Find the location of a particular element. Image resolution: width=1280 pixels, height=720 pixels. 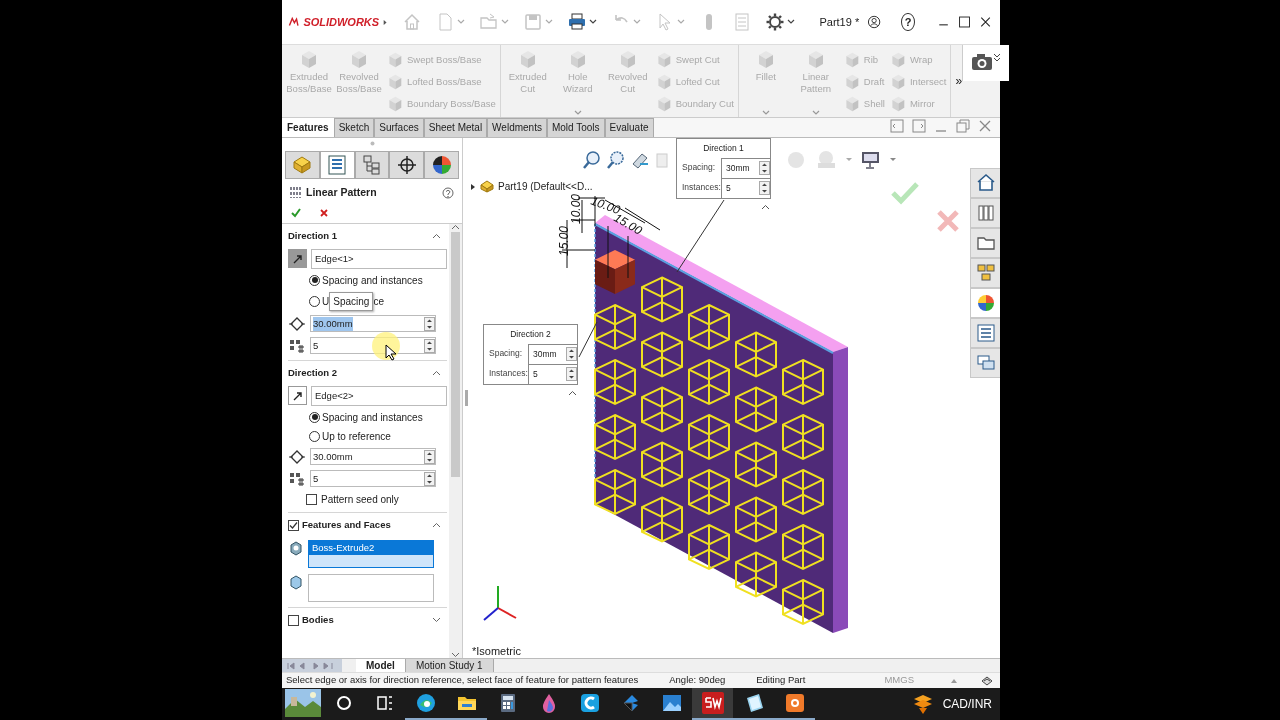

radio-label: U is located at coordinates (326, 301).